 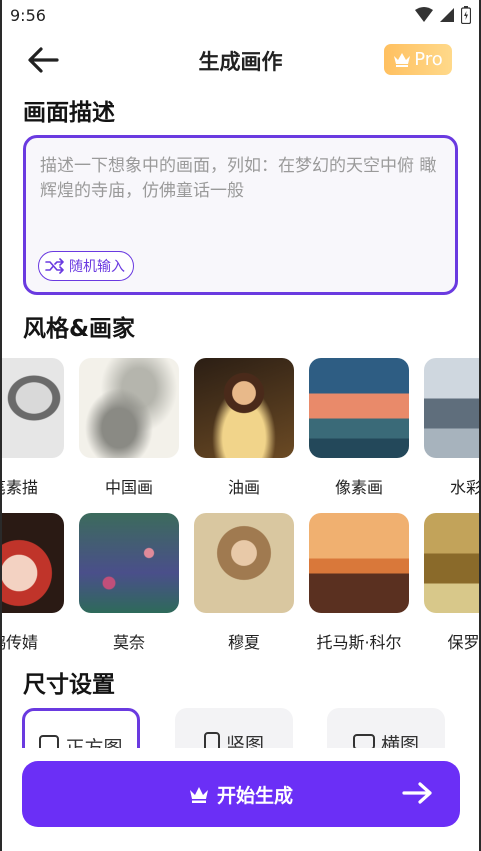 I want to click on style-label: 中国画, so click(x=128, y=487).